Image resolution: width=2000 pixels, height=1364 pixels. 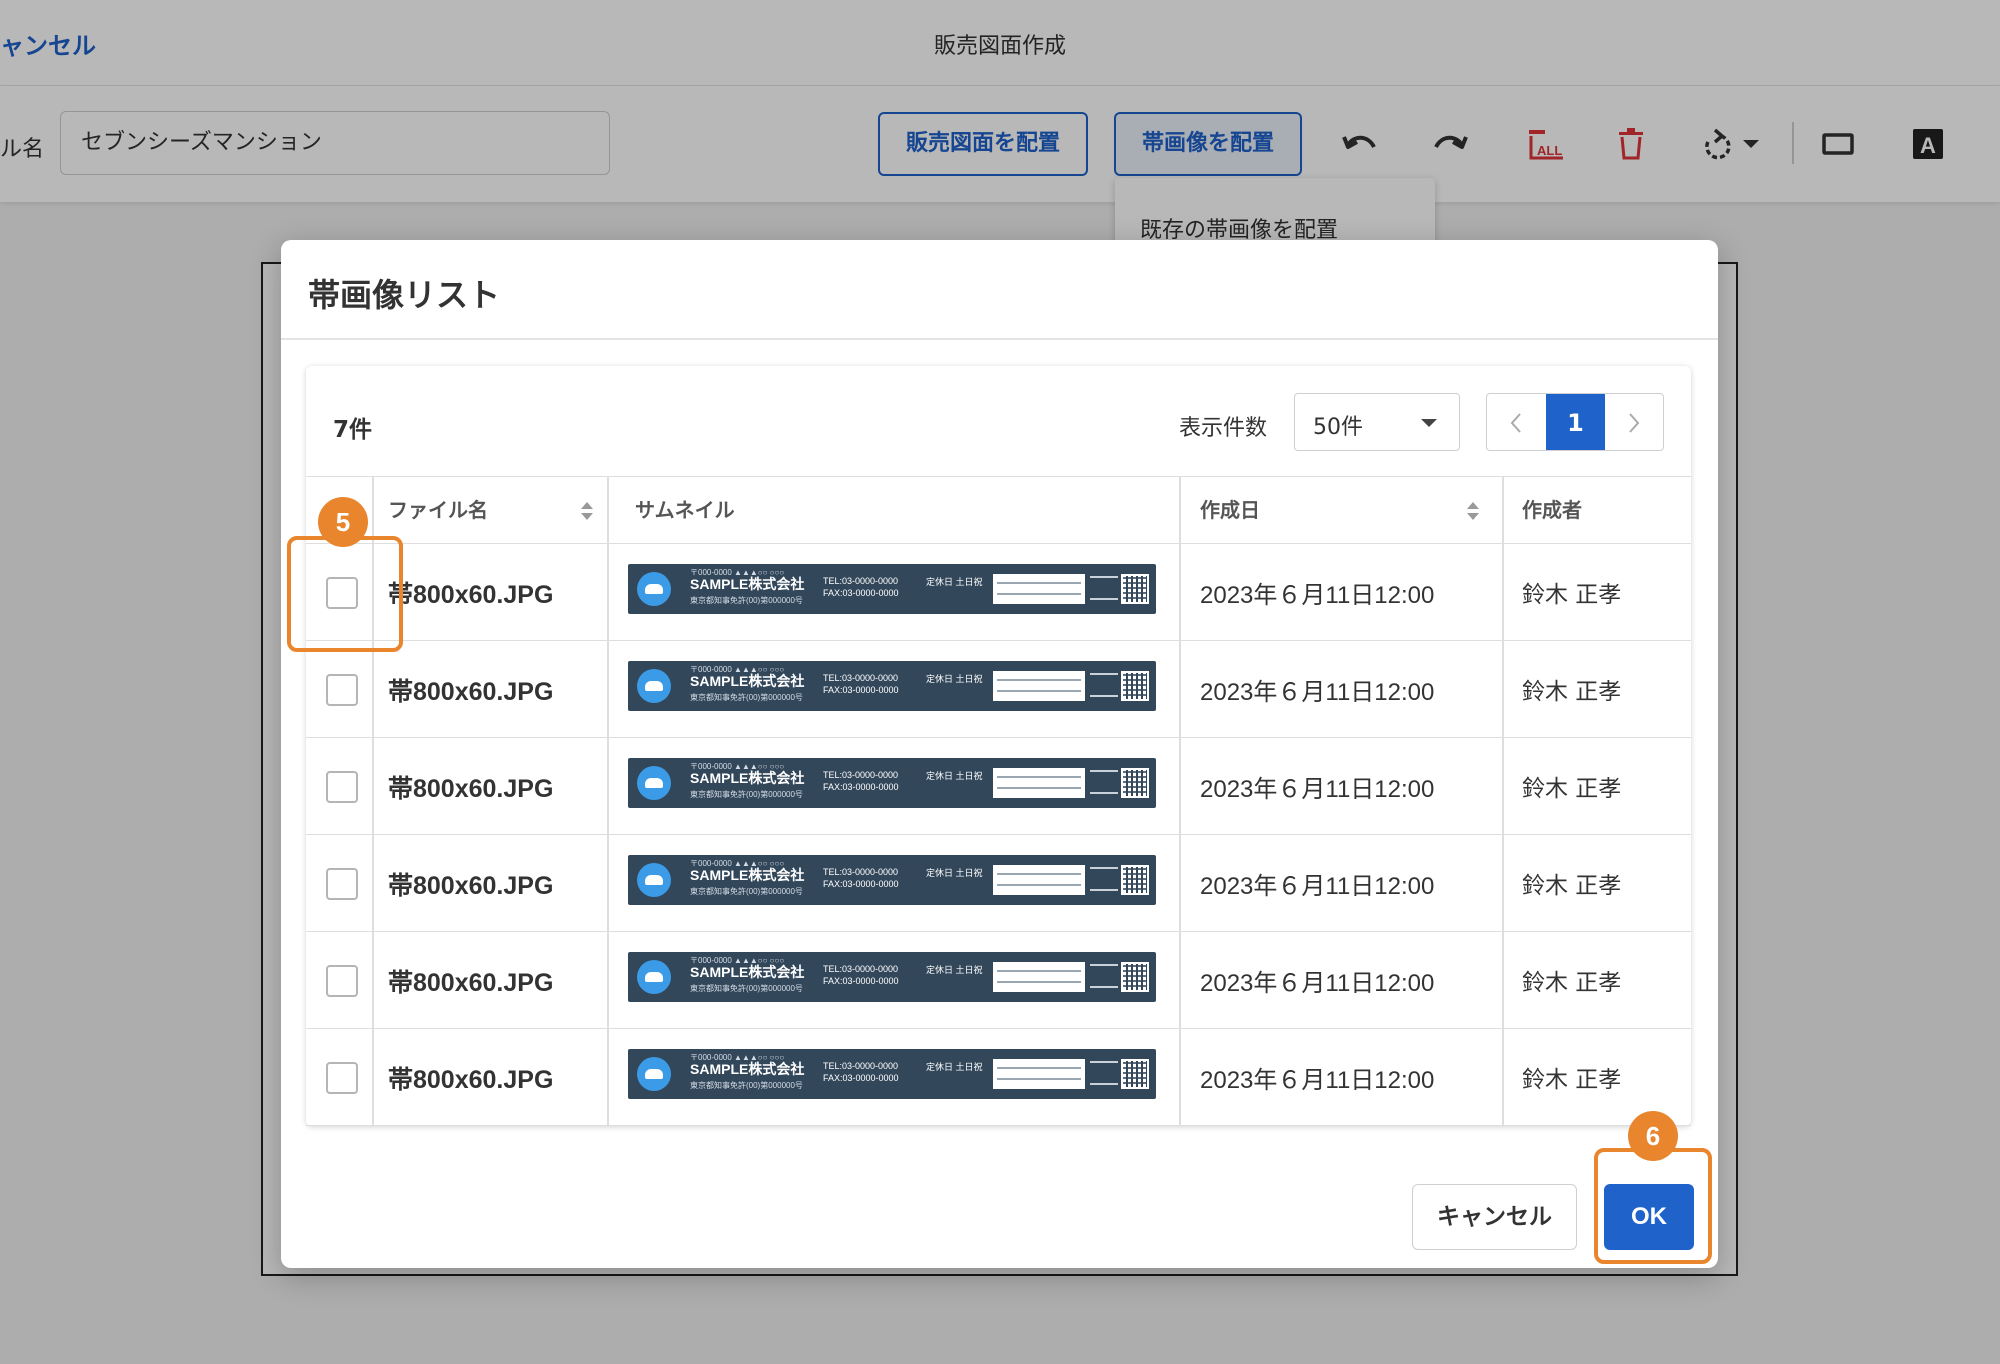 I want to click on step6-badge: 6, so click(x=1653, y=1136).